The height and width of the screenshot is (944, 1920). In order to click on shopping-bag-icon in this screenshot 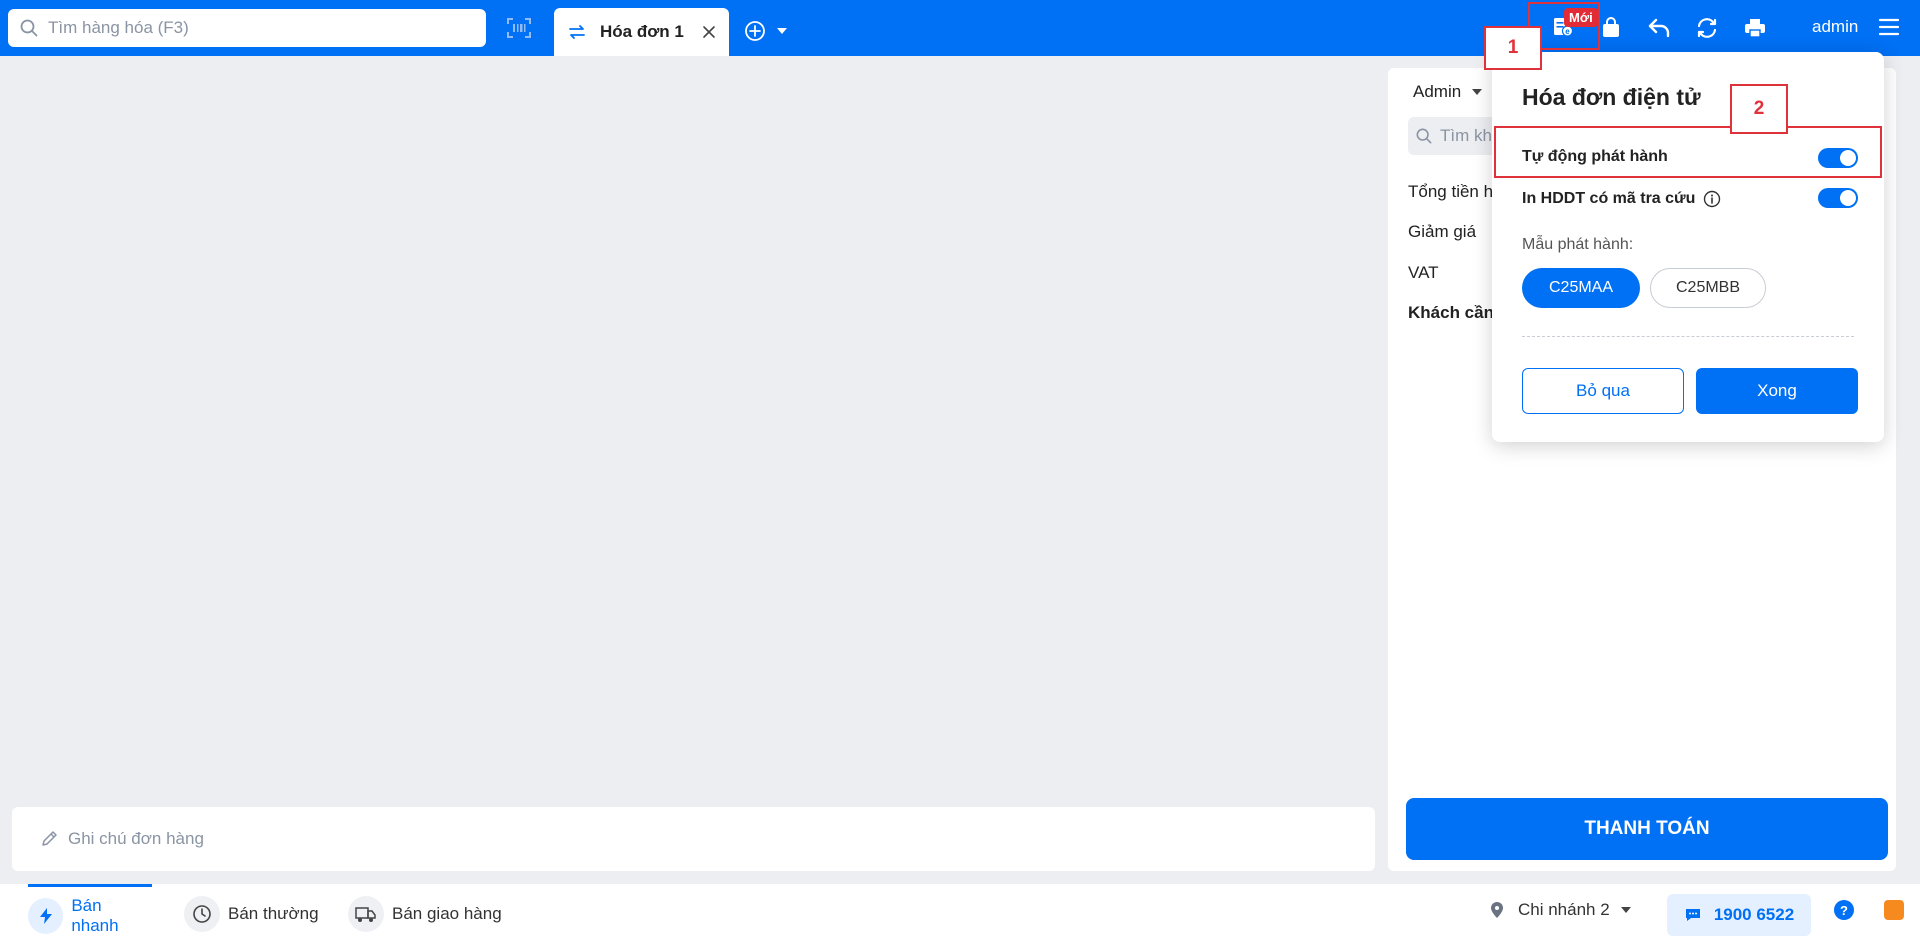, I will do `click(1611, 27)`.